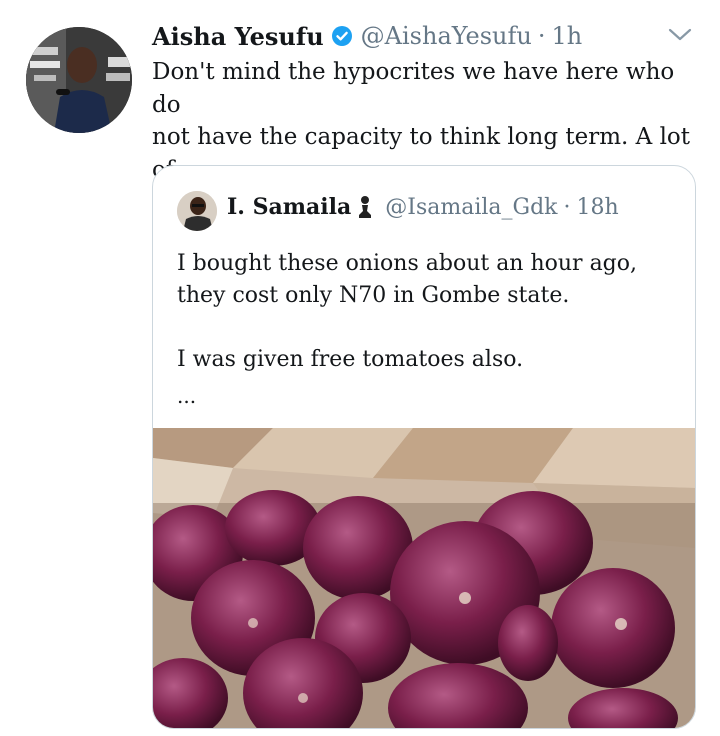 The image size is (720, 736). What do you see at coordinates (365, 207) in the screenshot?
I see `chess-pawn-icon` at bounding box center [365, 207].